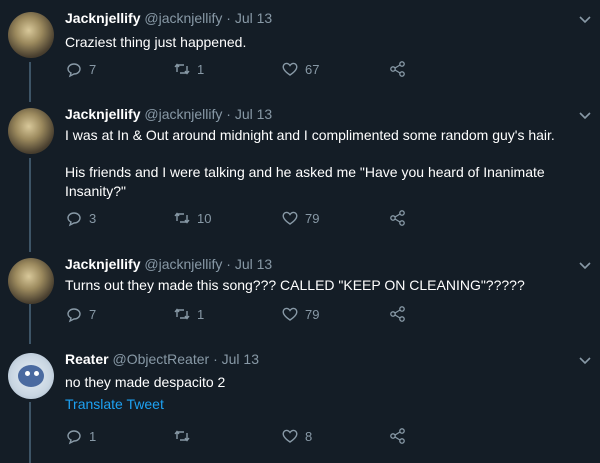  Describe the element at coordinates (312, 69) in the screenshot. I see `like-count: 67` at that location.